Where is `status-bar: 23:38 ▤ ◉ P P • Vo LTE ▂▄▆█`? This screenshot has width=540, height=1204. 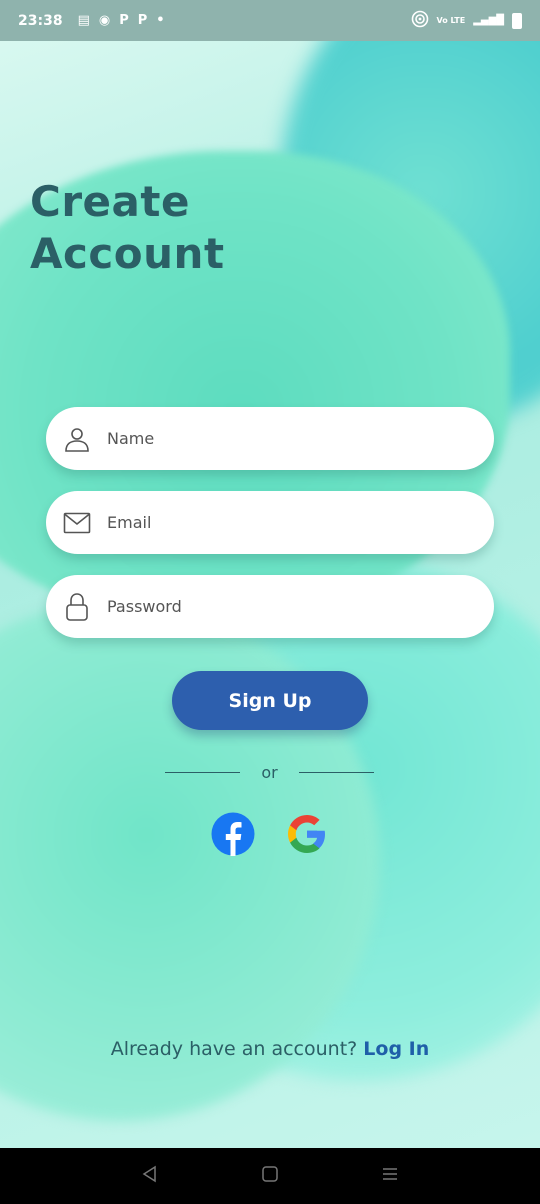
status-bar: 23:38 ▤ ◉ P P • Vo LTE ▂▄▆█ is located at coordinates (270, 20).